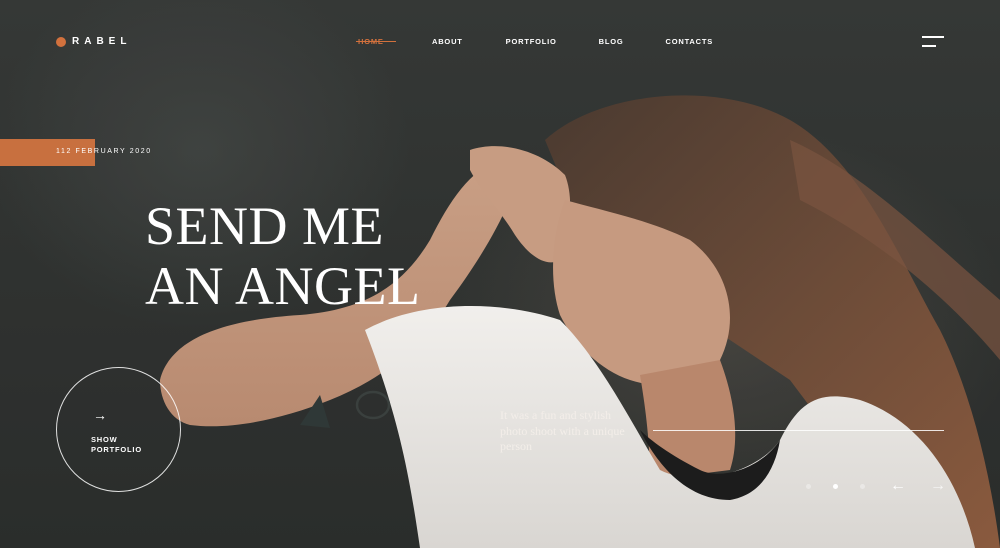 The width and height of the screenshot is (1000, 548). Describe the element at coordinates (447, 41) in the screenshot. I see `nav-link-about: ABOUT` at that location.